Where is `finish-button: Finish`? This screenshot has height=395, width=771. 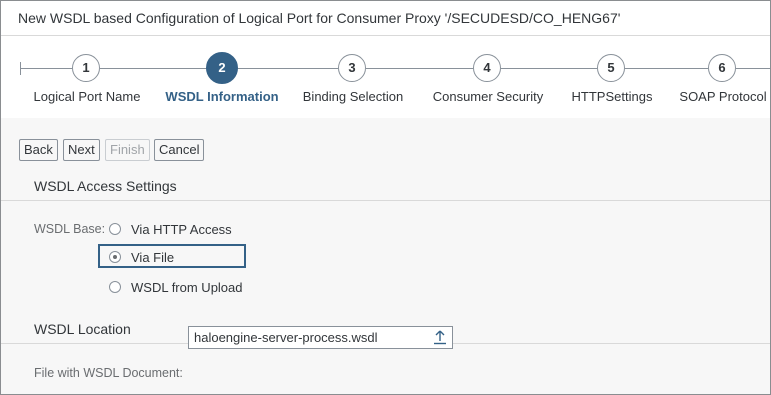 finish-button: Finish is located at coordinates (127, 150).